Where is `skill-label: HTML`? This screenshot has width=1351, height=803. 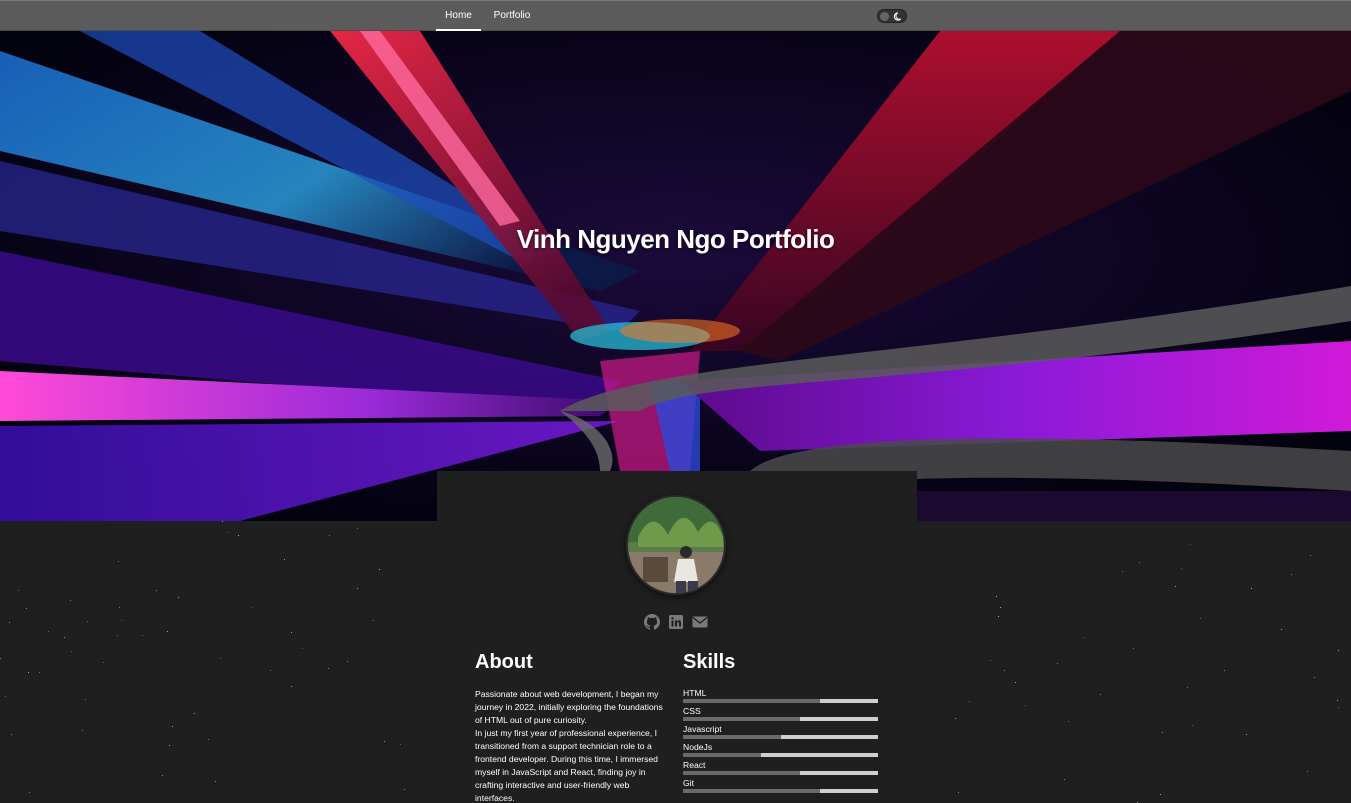 skill-label: HTML is located at coordinates (695, 693).